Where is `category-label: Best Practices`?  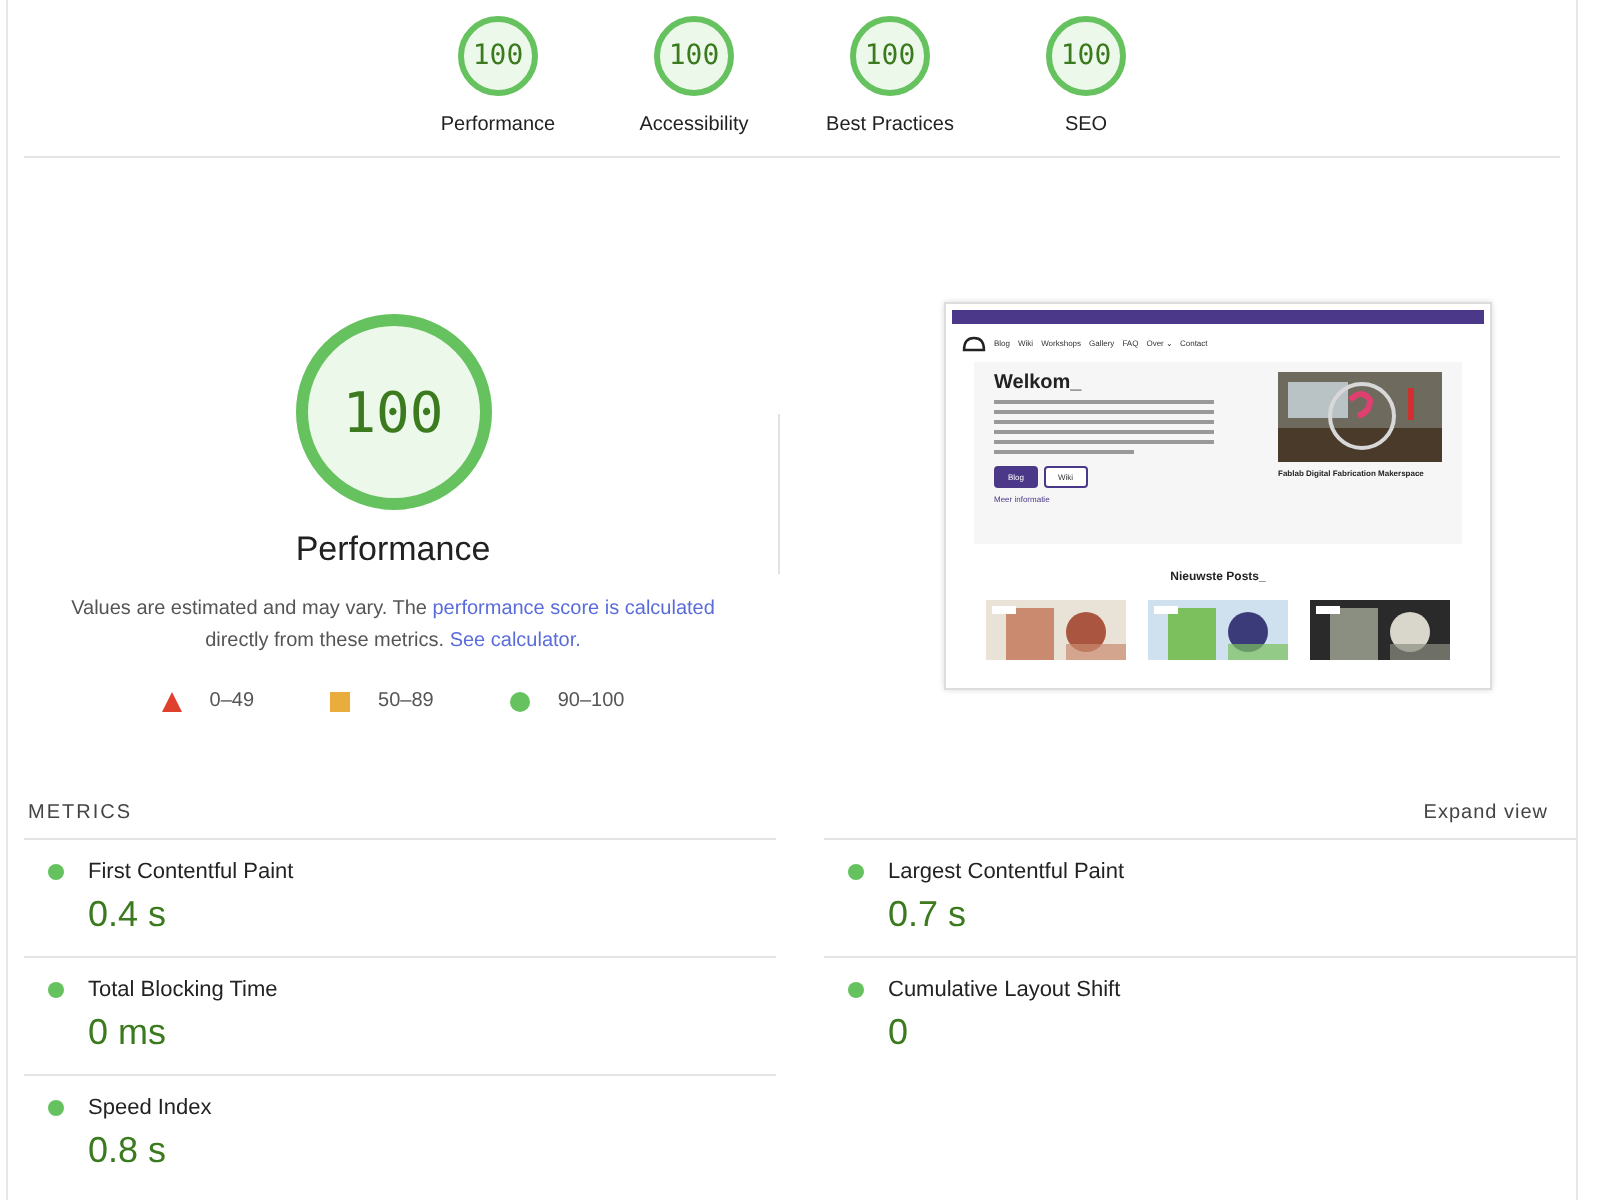
category-label: Best Practices is located at coordinates (890, 125).